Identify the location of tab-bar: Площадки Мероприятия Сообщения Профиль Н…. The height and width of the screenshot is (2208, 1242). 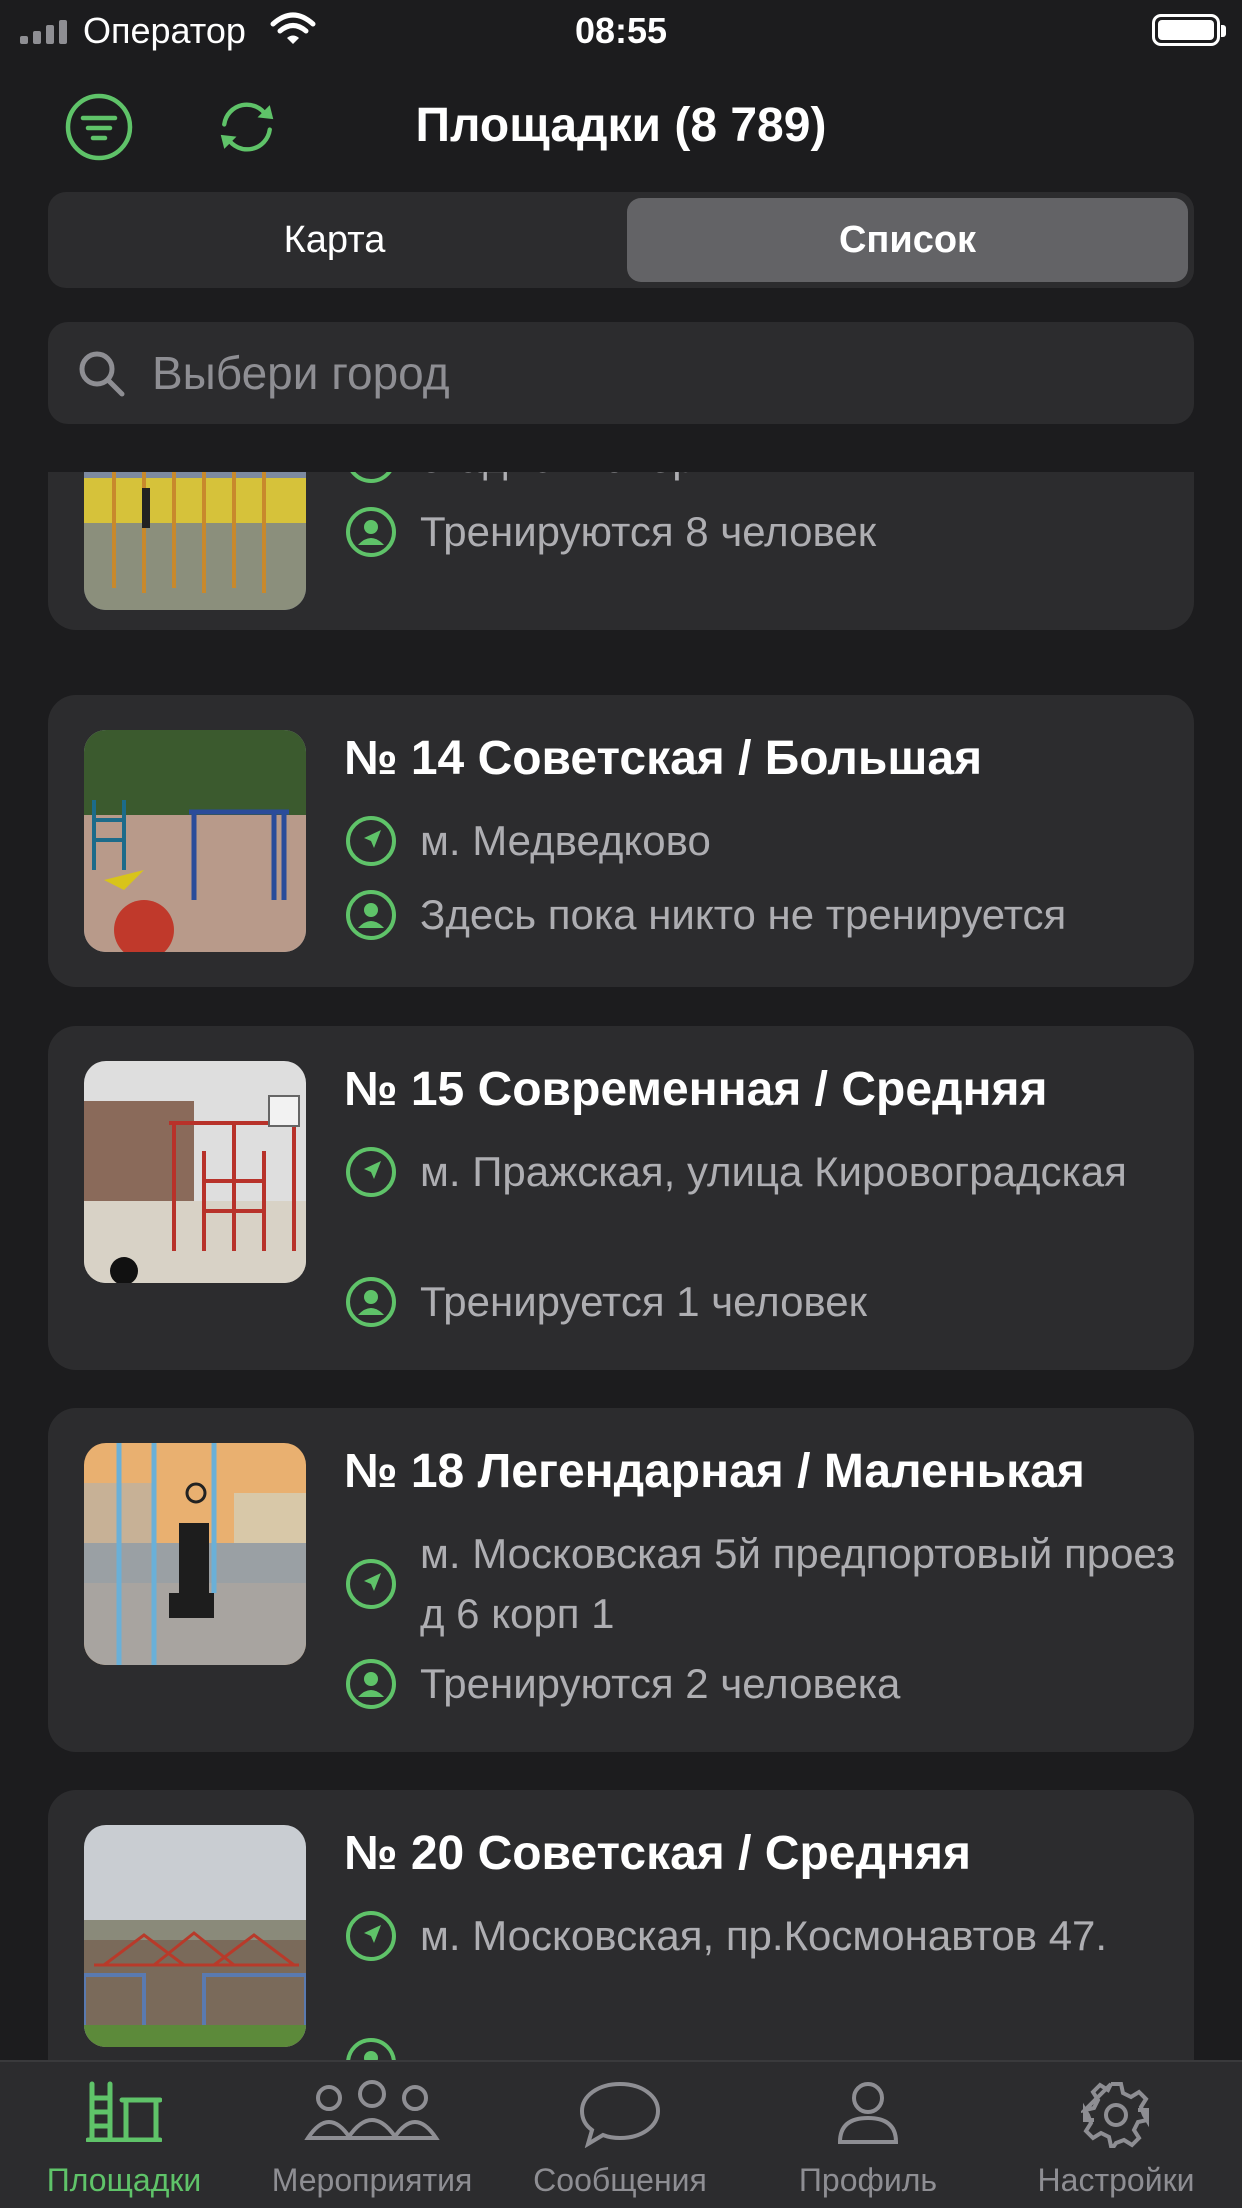
(621, 2134).